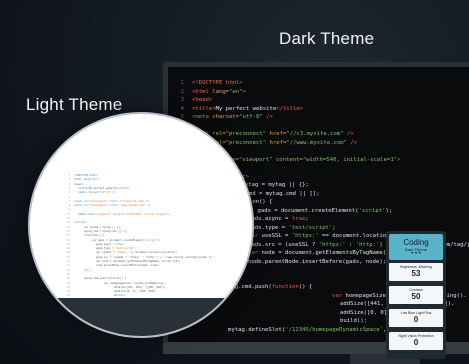 Image resolution: width=469 pixels, height=364 pixels. I want to click on code-token: name=, so click(90, 214).